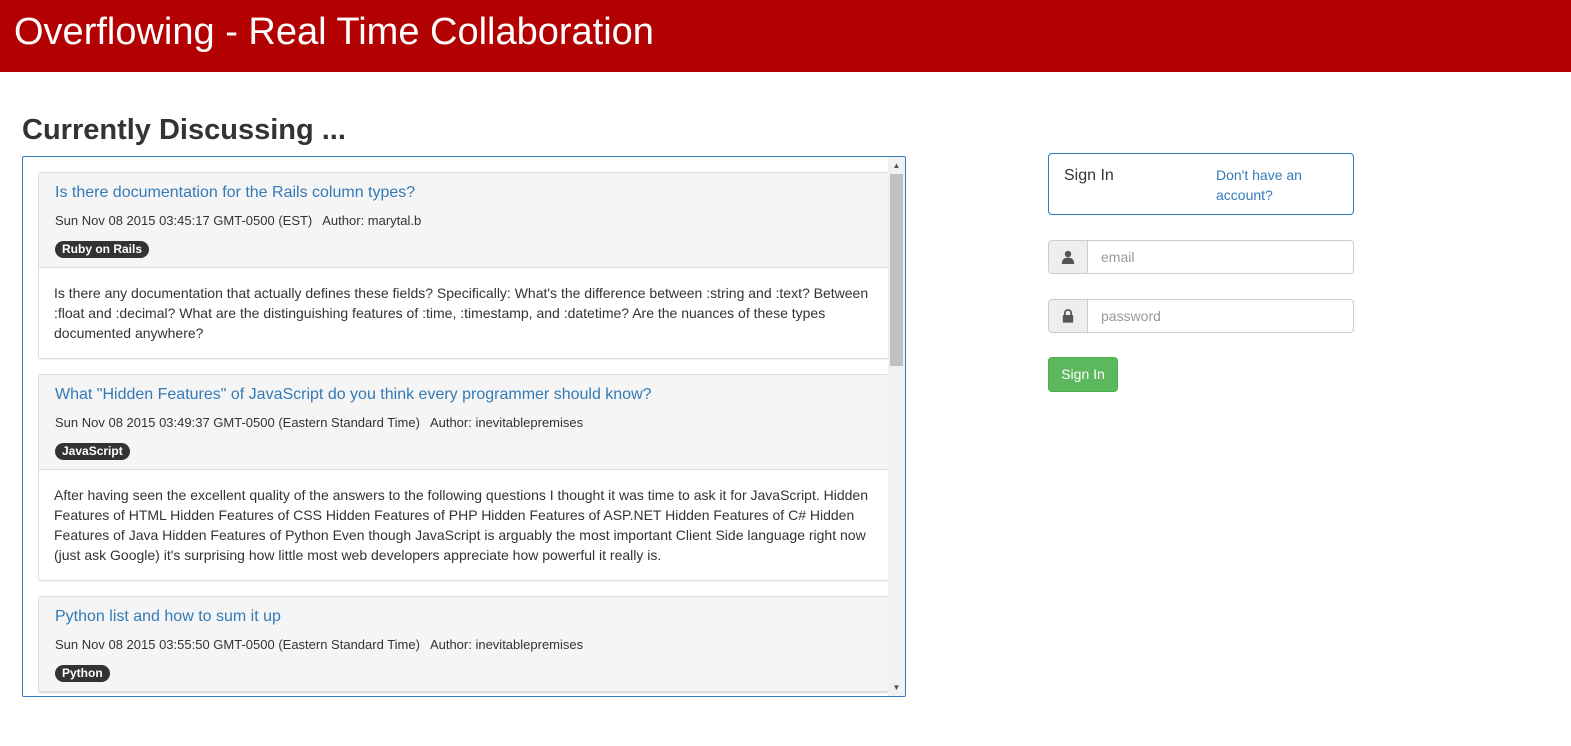  I want to click on question-author: Author: marytal.b, so click(372, 220).